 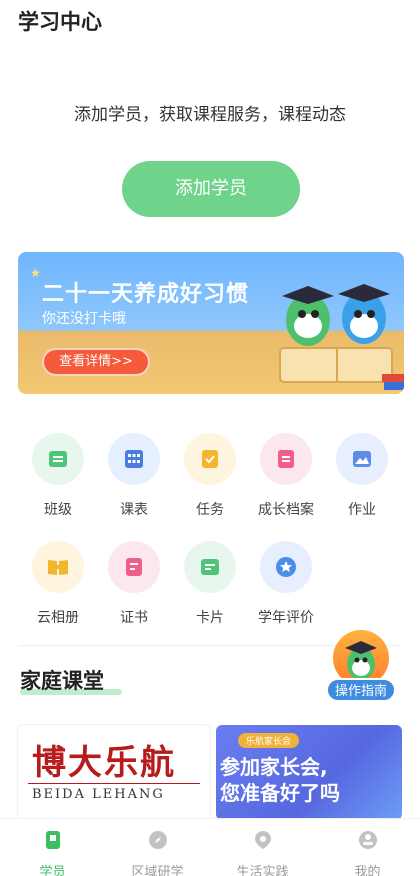 I want to click on banner-title: 二十一天养成好习惯, so click(x=146, y=294).